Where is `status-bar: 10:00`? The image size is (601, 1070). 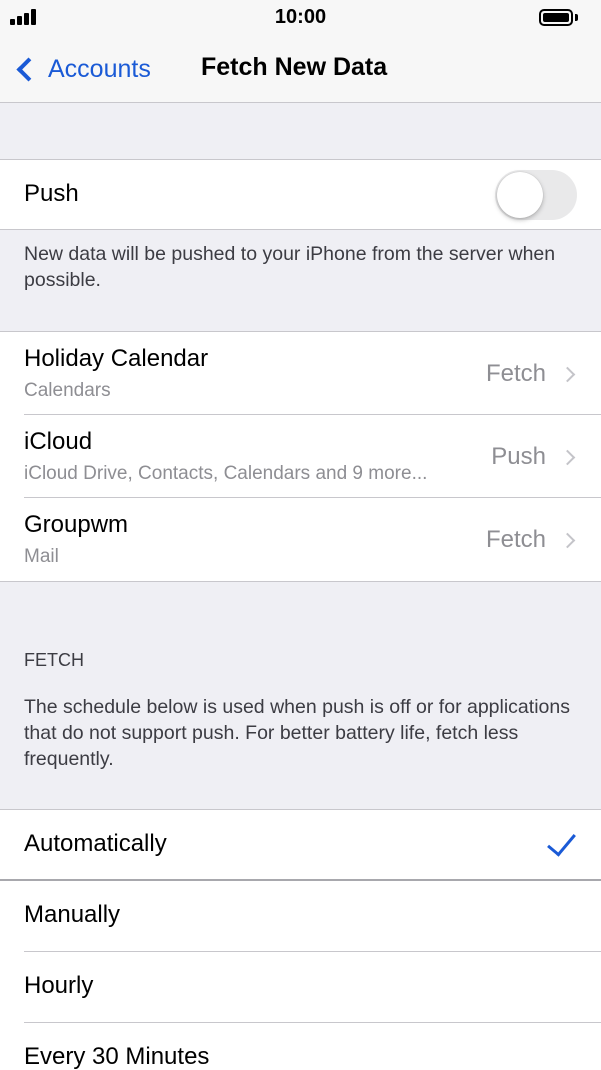
status-bar: 10:00 is located at coordinates (300, 18).